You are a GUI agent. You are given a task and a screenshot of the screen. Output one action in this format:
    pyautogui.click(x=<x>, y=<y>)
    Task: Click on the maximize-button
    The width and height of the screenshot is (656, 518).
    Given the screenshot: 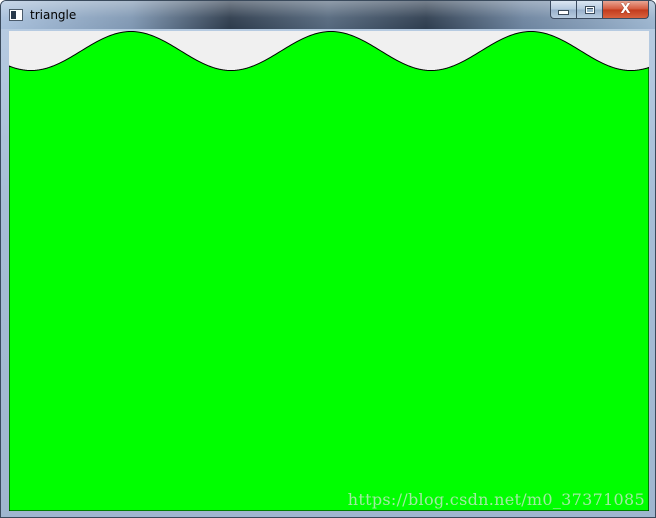 What is the action you would take?
    pyautogui.click(x=590, y=10)
    